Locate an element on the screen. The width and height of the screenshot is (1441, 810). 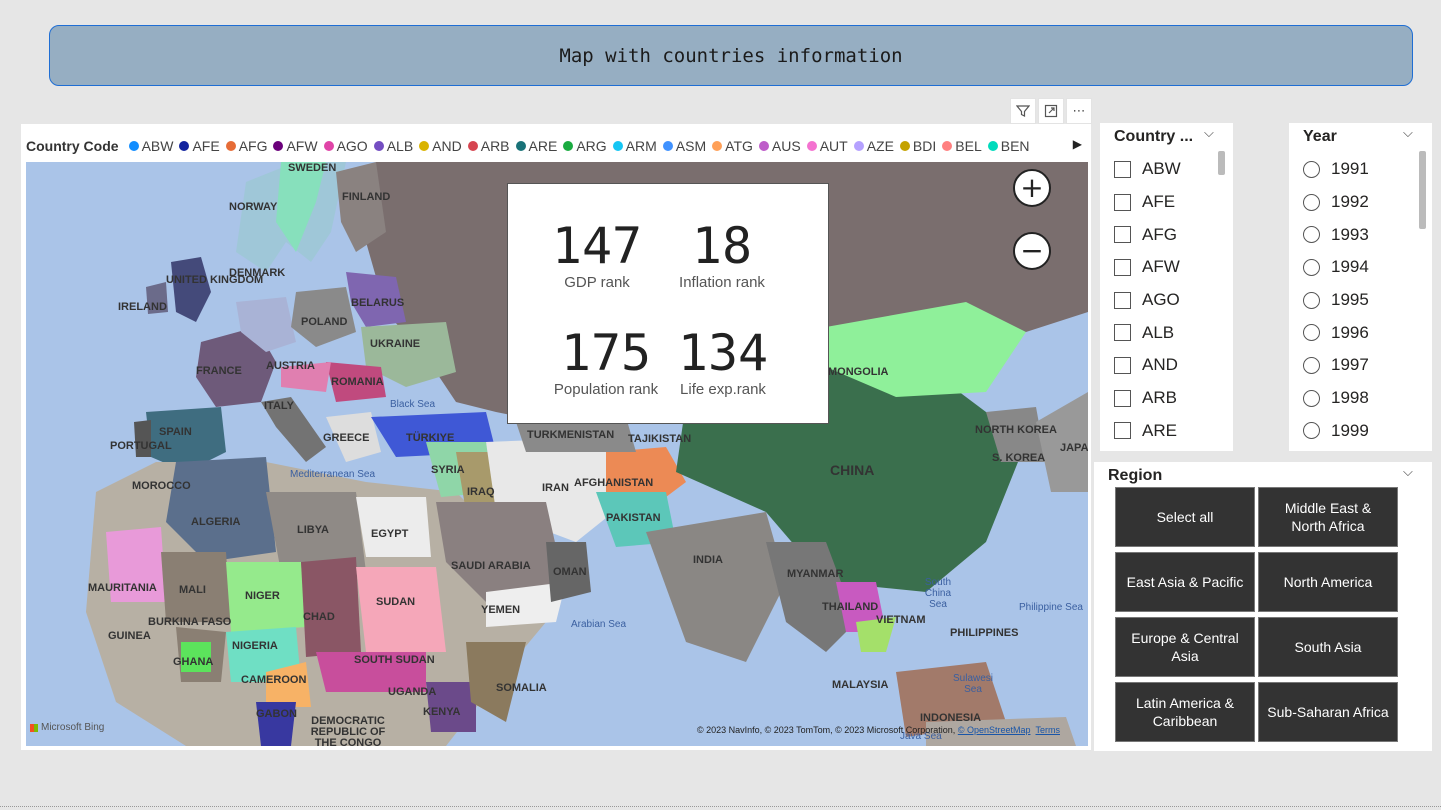
terms-link: Terms is located at coordinates (1048, 730).